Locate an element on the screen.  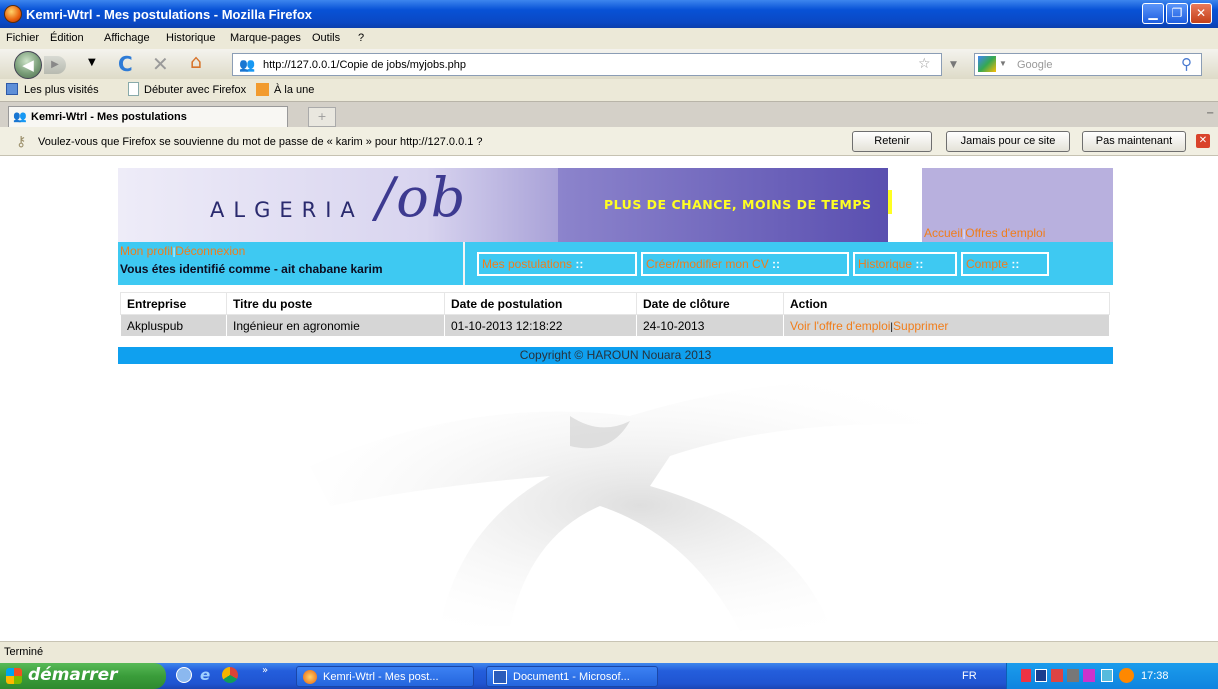
back-button: ◀ is located at coordinates (28, 65).